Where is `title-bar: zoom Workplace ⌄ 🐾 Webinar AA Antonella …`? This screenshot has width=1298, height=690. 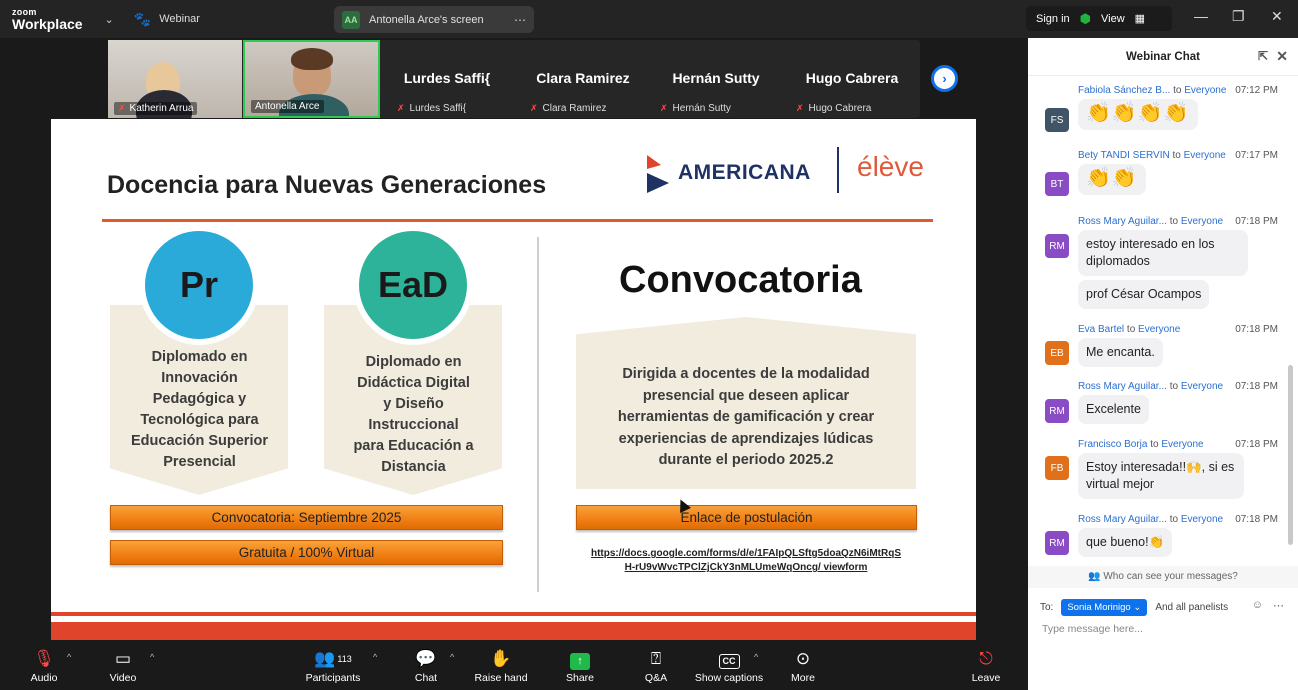
title-bar: zoom Workplace ⌄ 🐾 Webinar AA Antonella … is located at coordinates (649, 19).